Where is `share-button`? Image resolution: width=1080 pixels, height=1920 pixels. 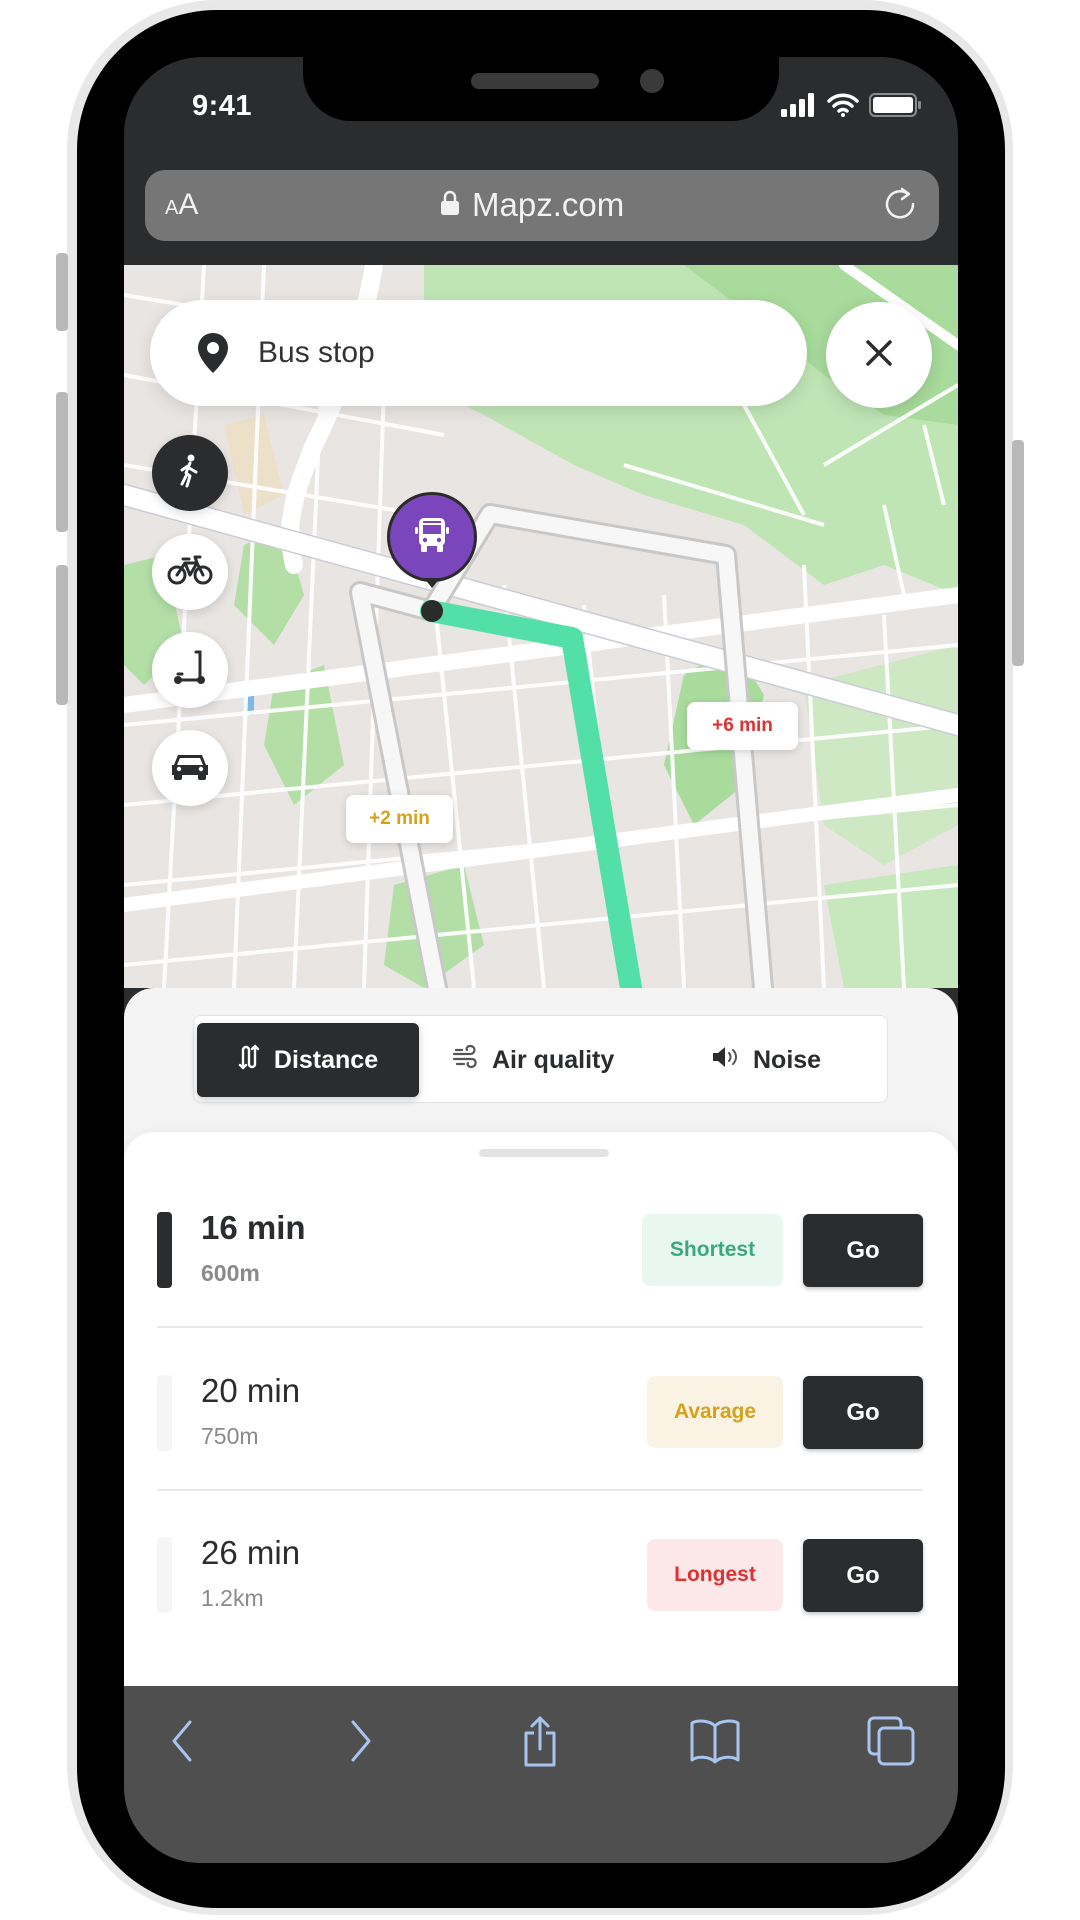
share-button is located at coordinates (540, 1742).